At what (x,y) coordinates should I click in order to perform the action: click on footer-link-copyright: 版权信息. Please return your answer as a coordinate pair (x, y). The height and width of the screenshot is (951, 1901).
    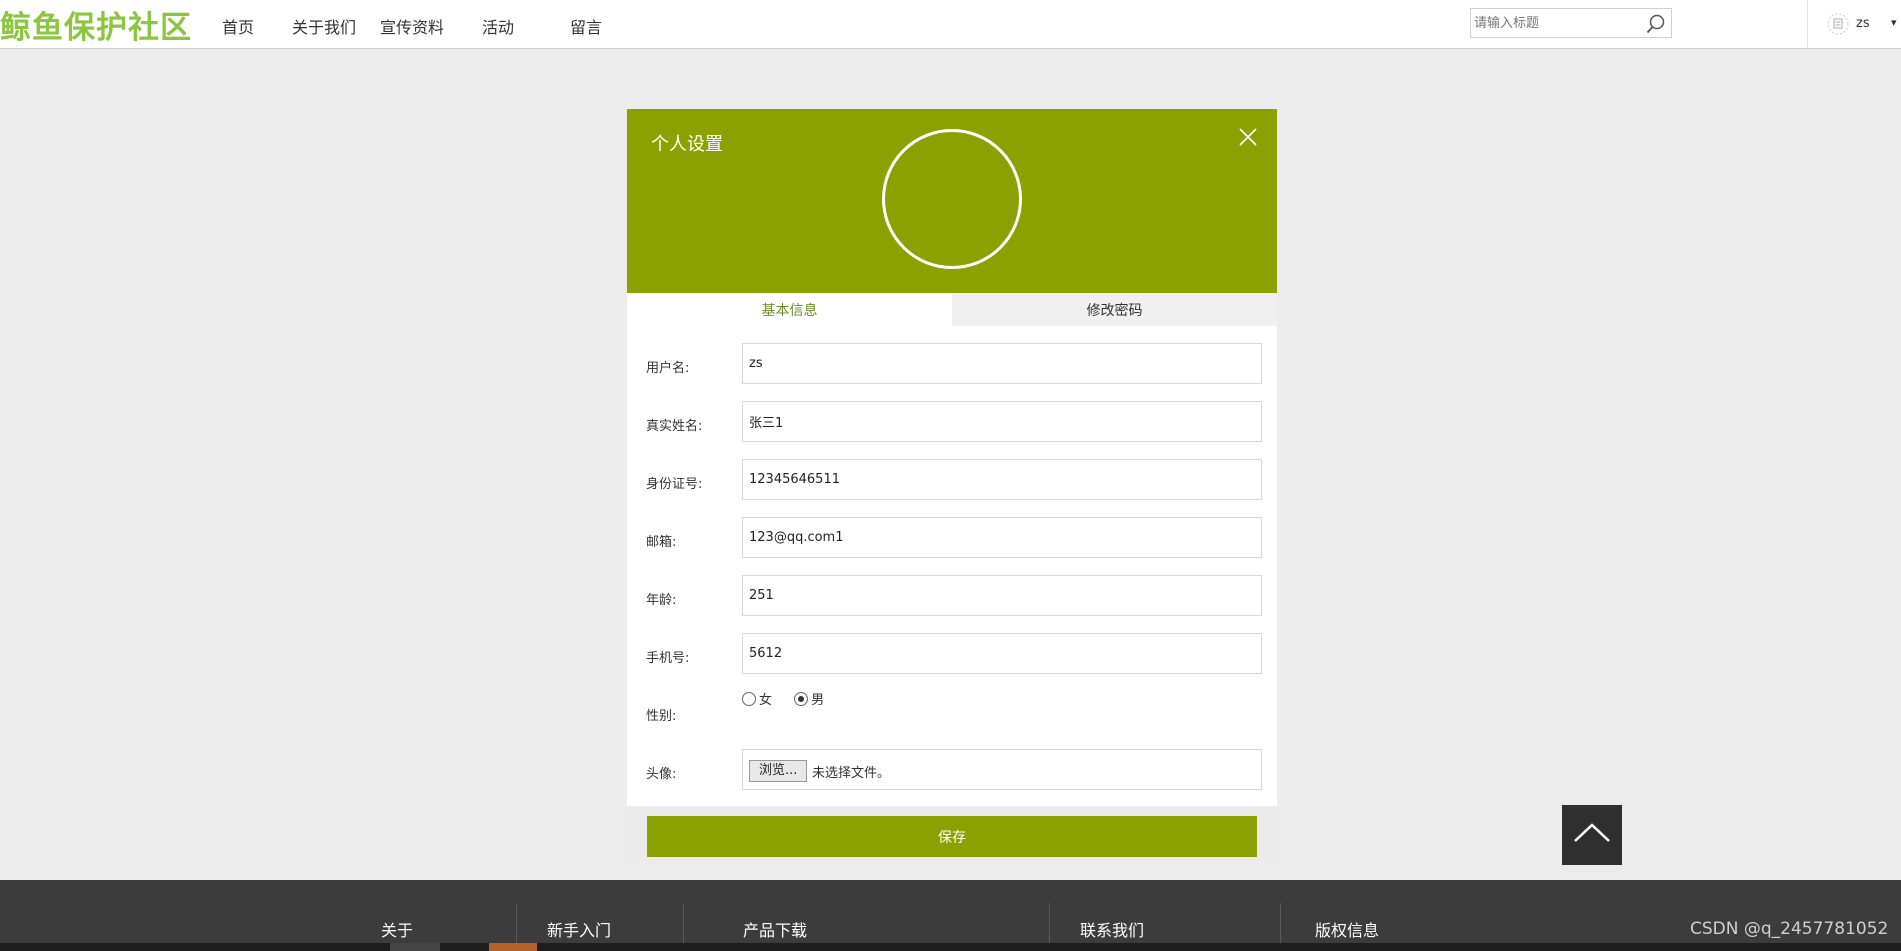
    Looking at the image, I should click on (1347, 929).